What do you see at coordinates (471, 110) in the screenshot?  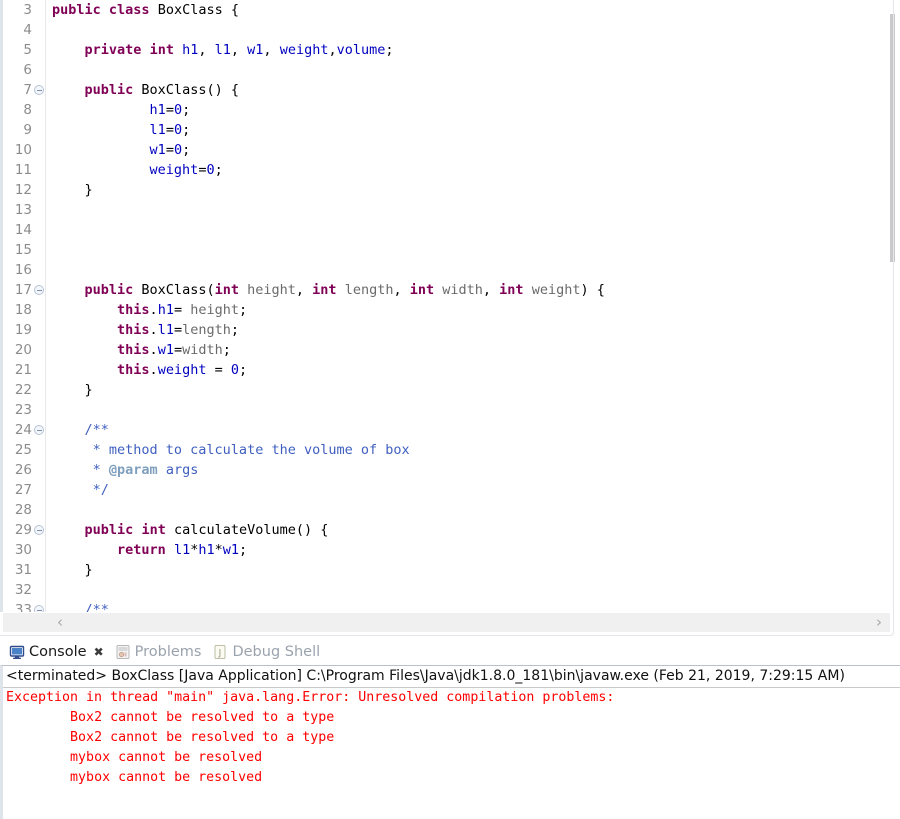 I see `code-line: h1=0;` at bounding box center [471, 110].